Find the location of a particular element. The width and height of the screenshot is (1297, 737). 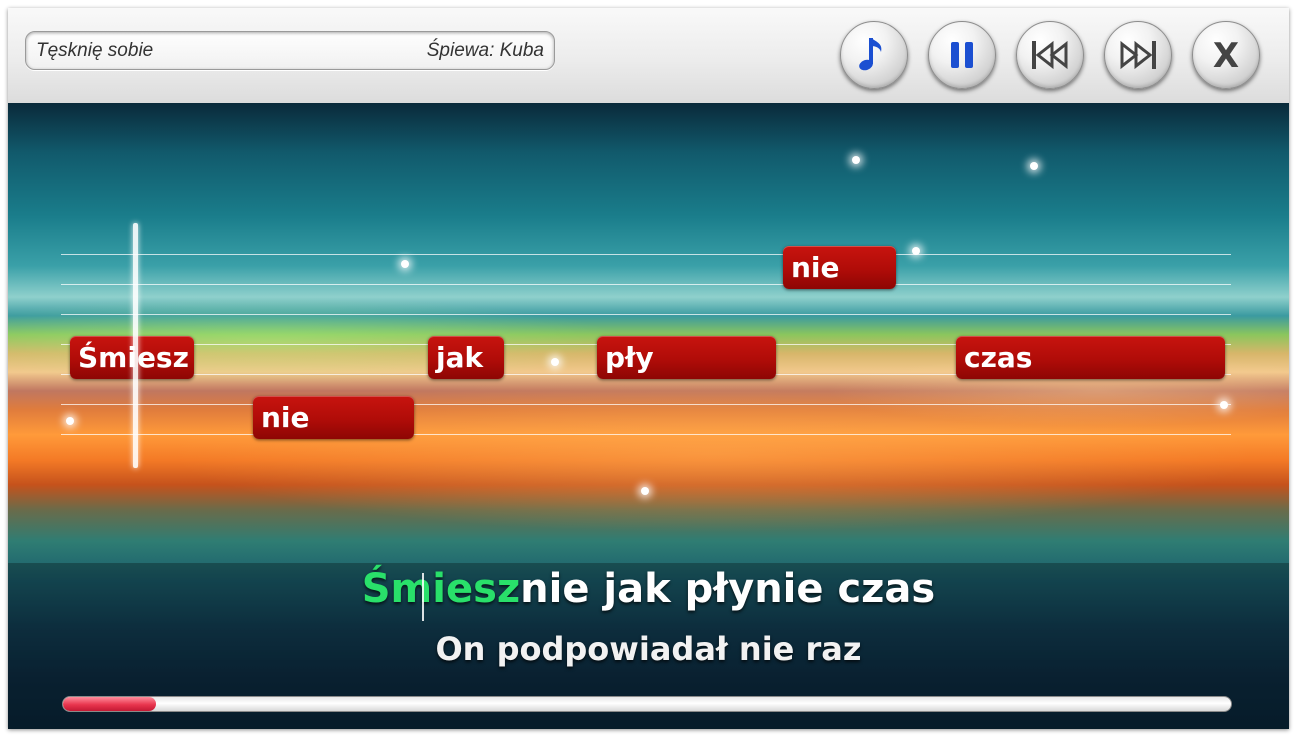

music-note-icon is located at coordinates (870, 54).